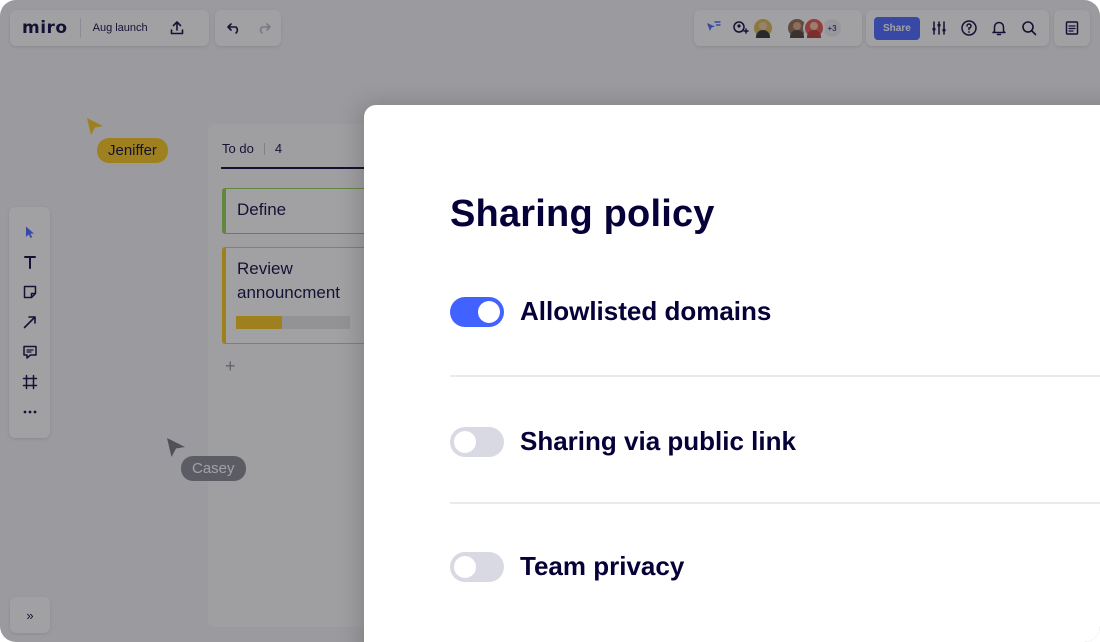 The width and height of the screenshot is (1100, 642). Describe the element at coordinates (477, 566) in the screenshot. I see `team-privacy-toggle` at that location.